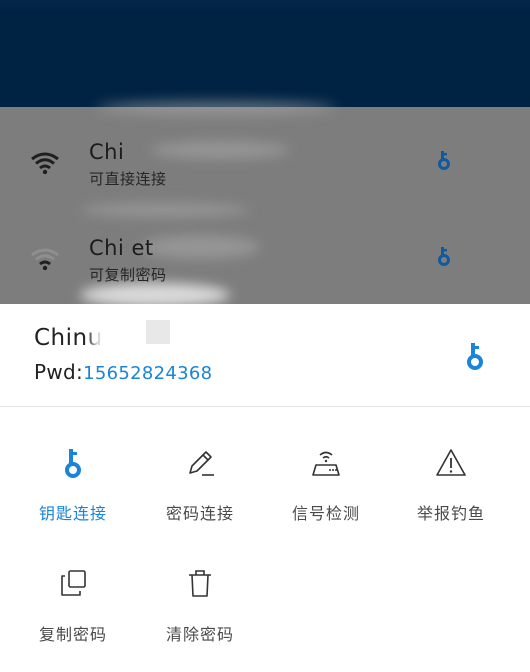 This screenshot has height=672, width=530. What do you see at coordinates (326, 492) in the screenshot?
I see `signal-test-button: 信号检测` at bounding box center [326, 492].